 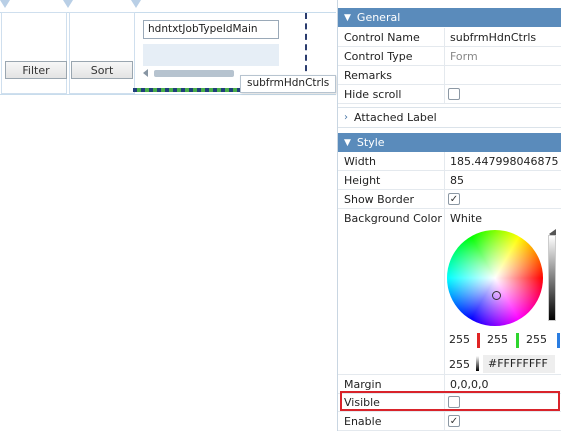 What do you see at coordinates (449, 142) in the screenshot?
I see `section-style-header: ▼ Style` at bounding box center [449, 142].